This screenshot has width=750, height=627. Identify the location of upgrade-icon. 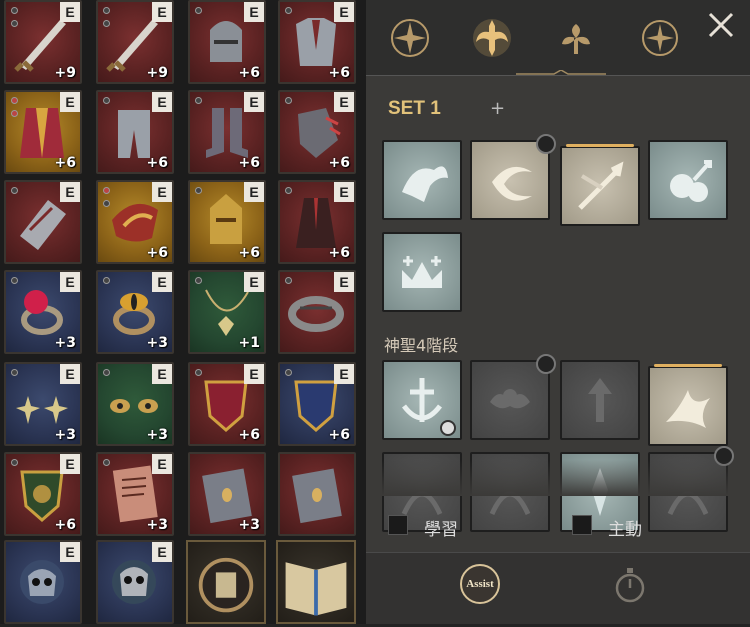
(448, 428).